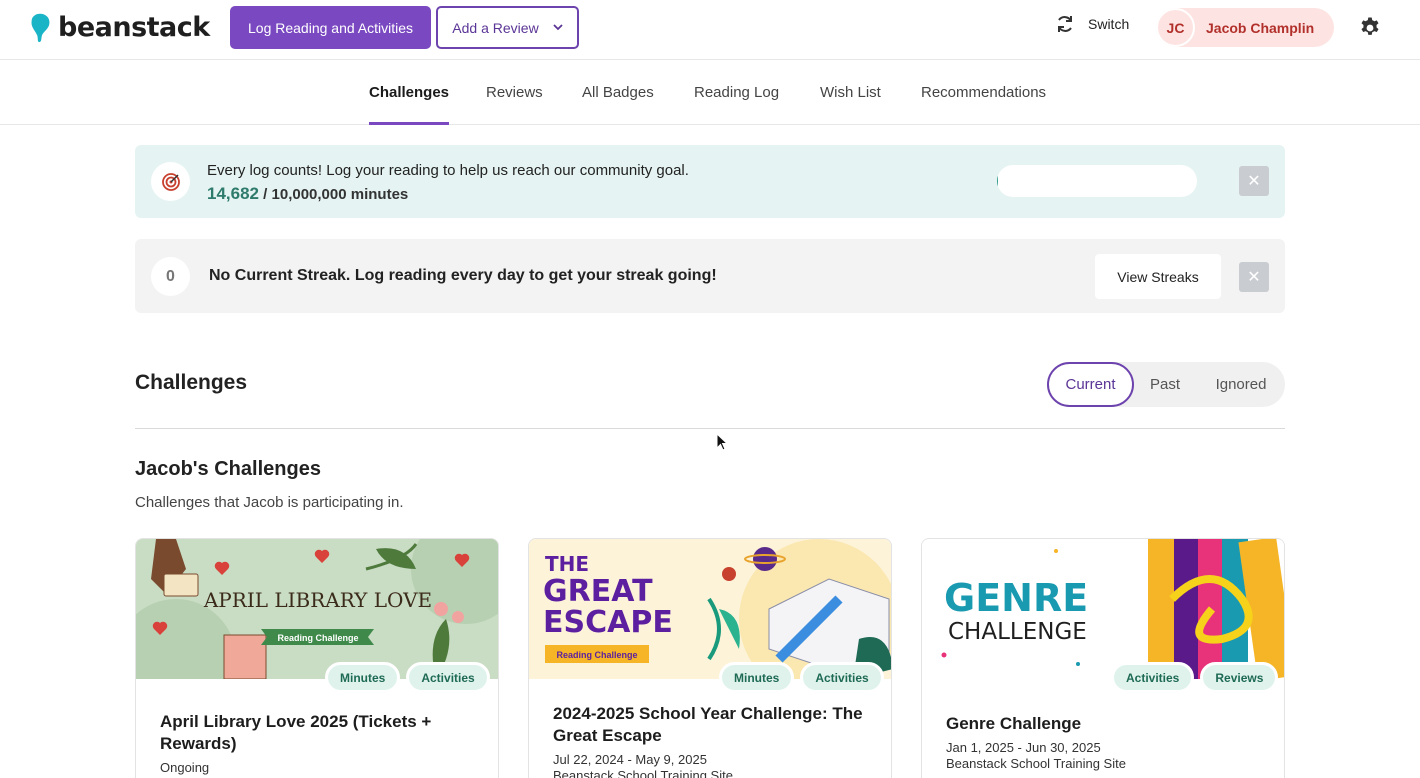 This screenshot has height=778, width=1420. I want to click on challenge-filter: Current Past Ignored, so click(1166, 384).